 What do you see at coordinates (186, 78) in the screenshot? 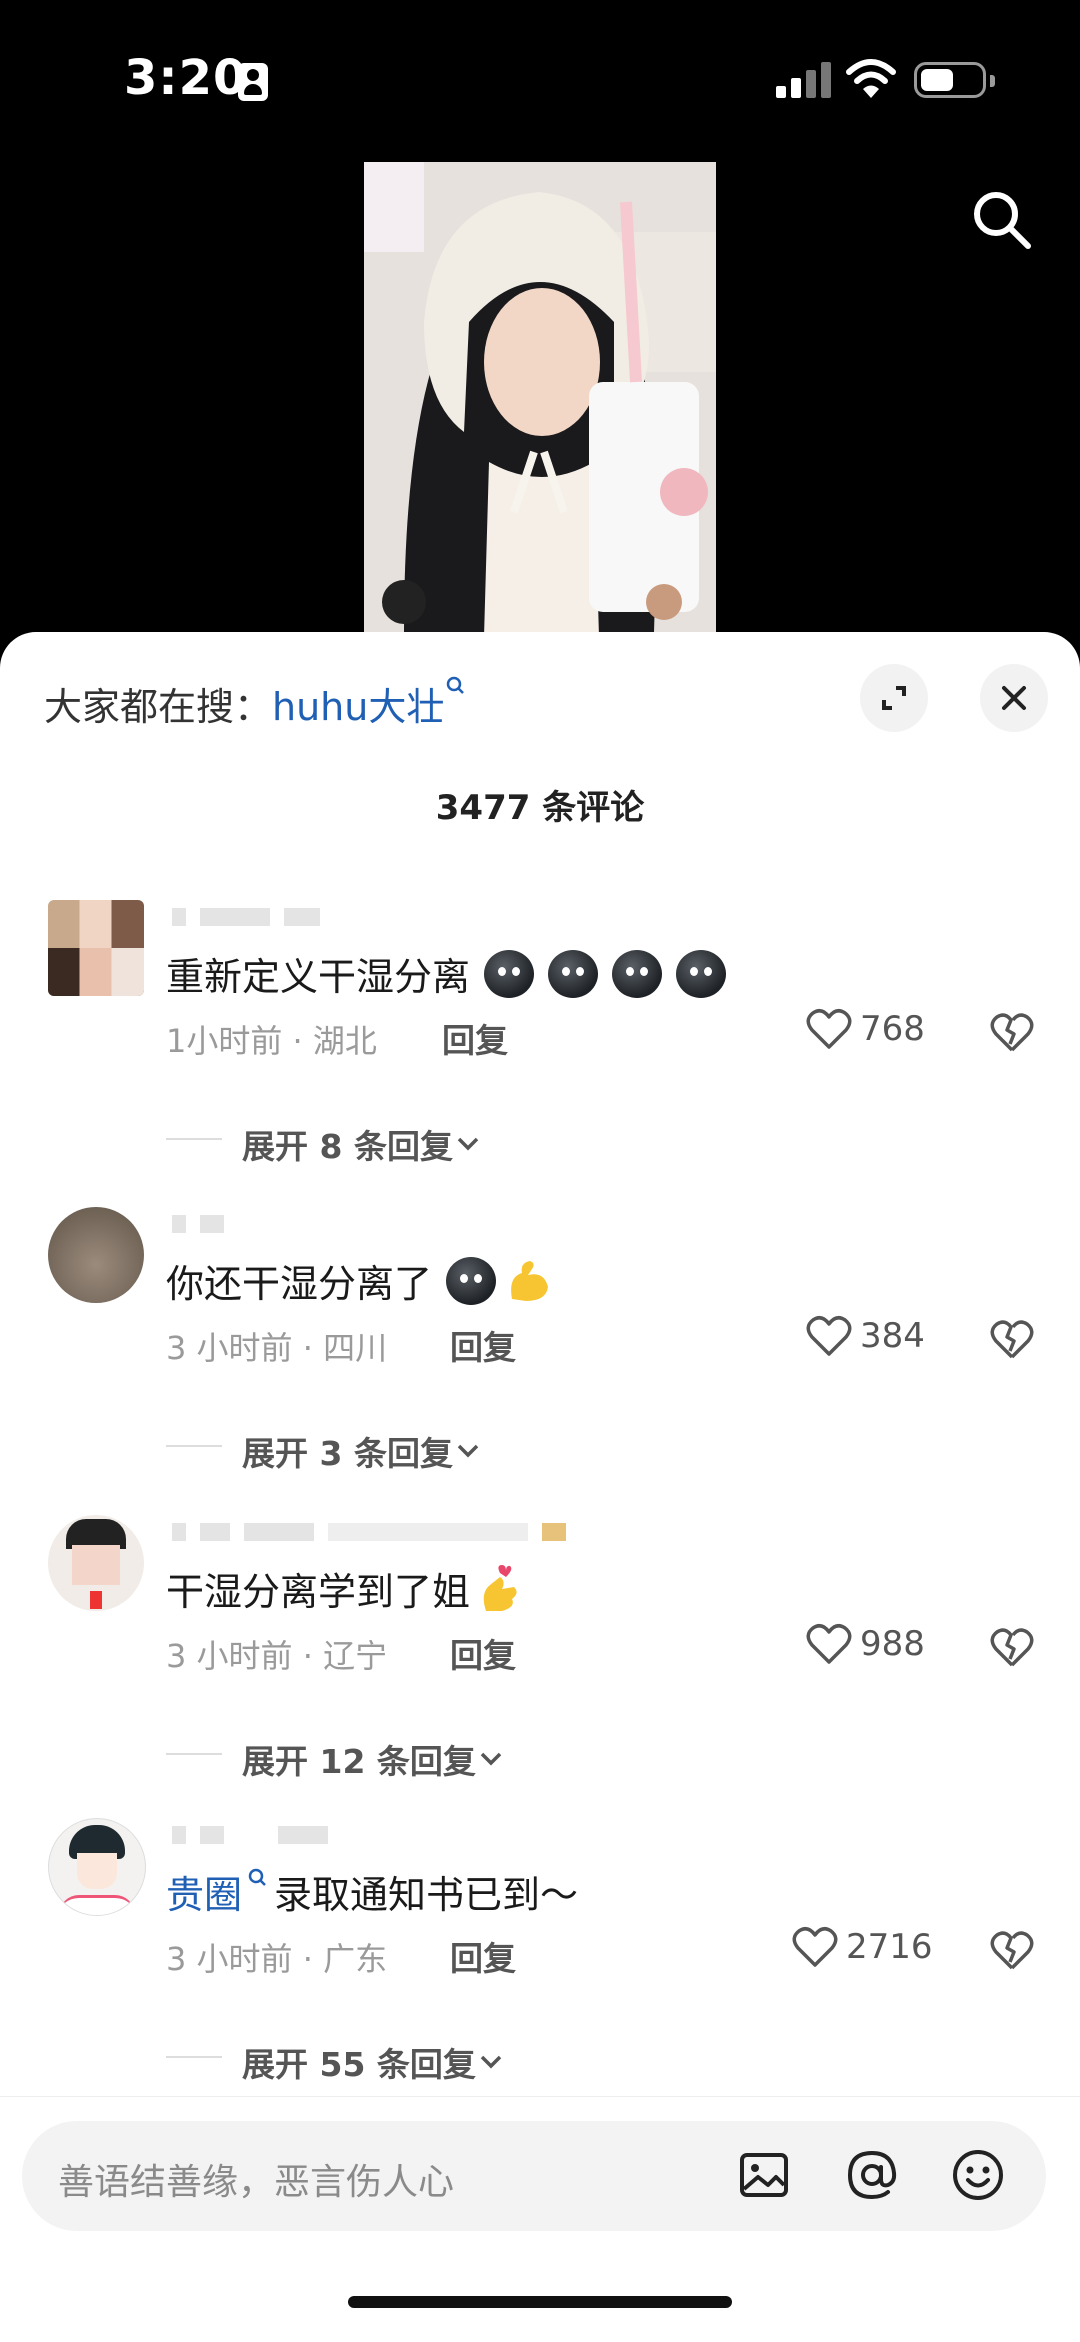
I see `status-time: 3:20` at bounding box center [186, 78].